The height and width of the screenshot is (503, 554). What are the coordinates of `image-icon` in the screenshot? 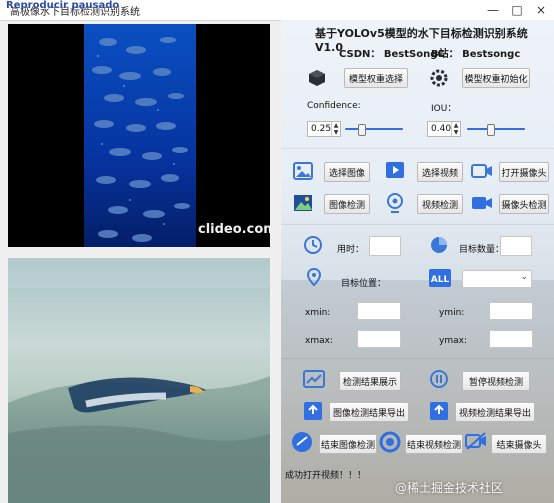 It's located at (303, 171).